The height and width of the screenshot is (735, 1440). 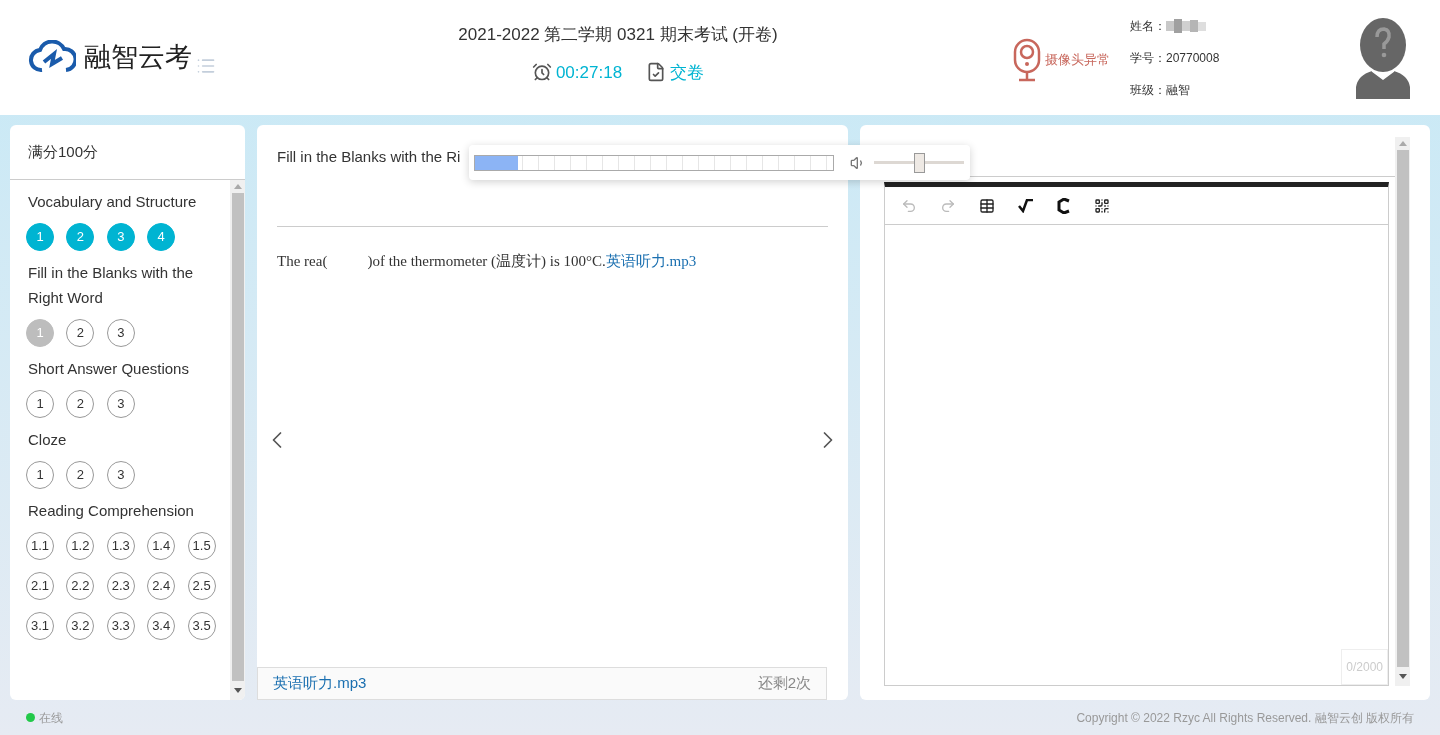 I want to click on alarm-clock-icon, so click(x=541, y=72).